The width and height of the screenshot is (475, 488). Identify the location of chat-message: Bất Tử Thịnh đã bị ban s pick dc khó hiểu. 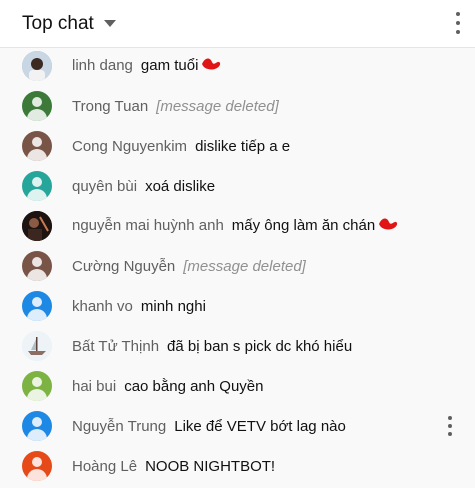
(237, 346).